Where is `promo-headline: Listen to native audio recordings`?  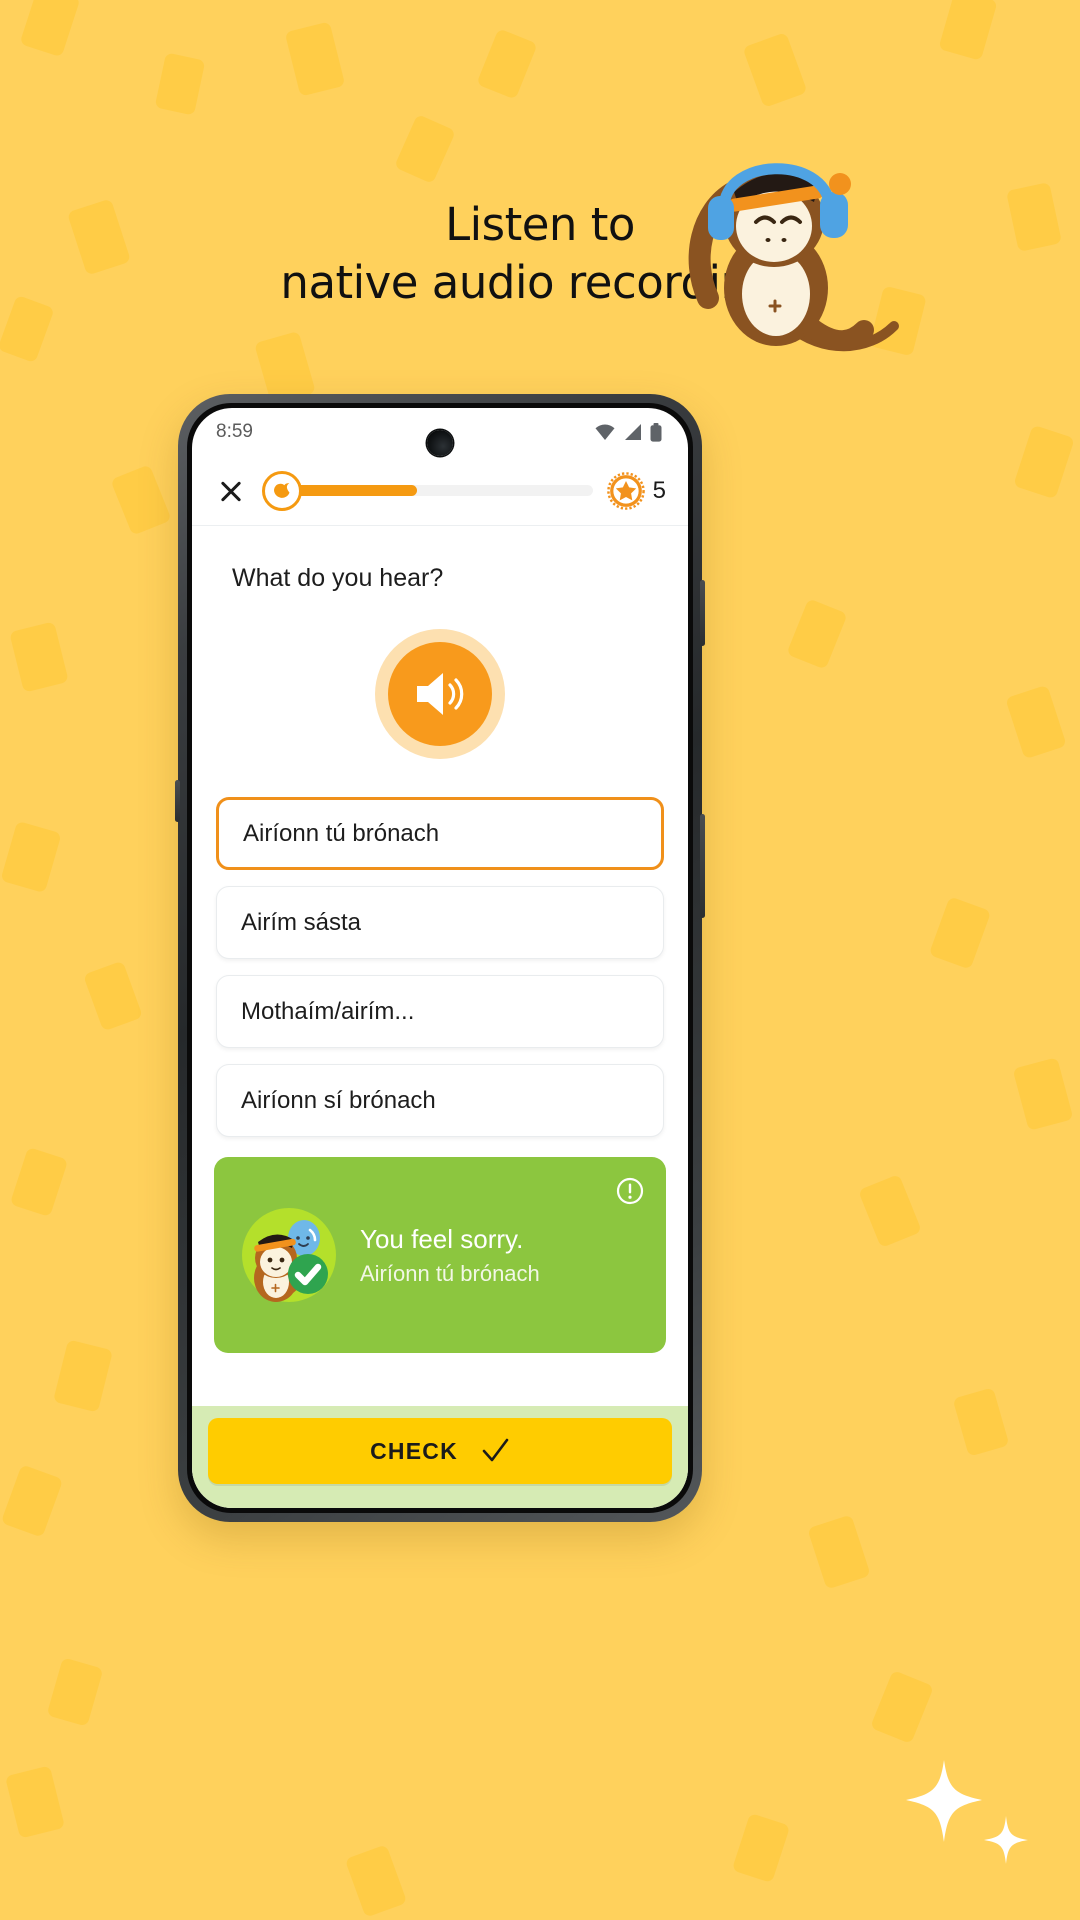
promo-headline: Listen to native audio recordings is located at coordinates (540, 253).